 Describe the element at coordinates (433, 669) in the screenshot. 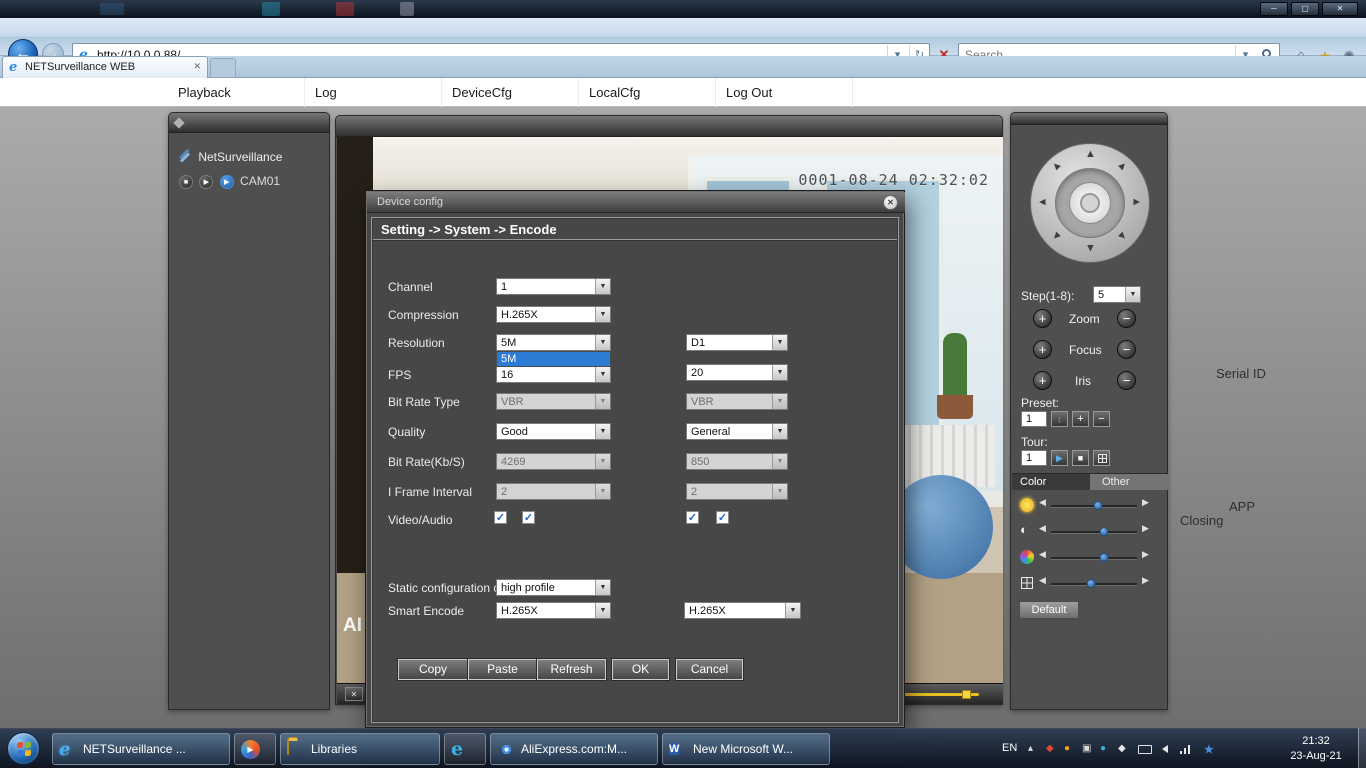

I see `copy-button: Copy` at that location.